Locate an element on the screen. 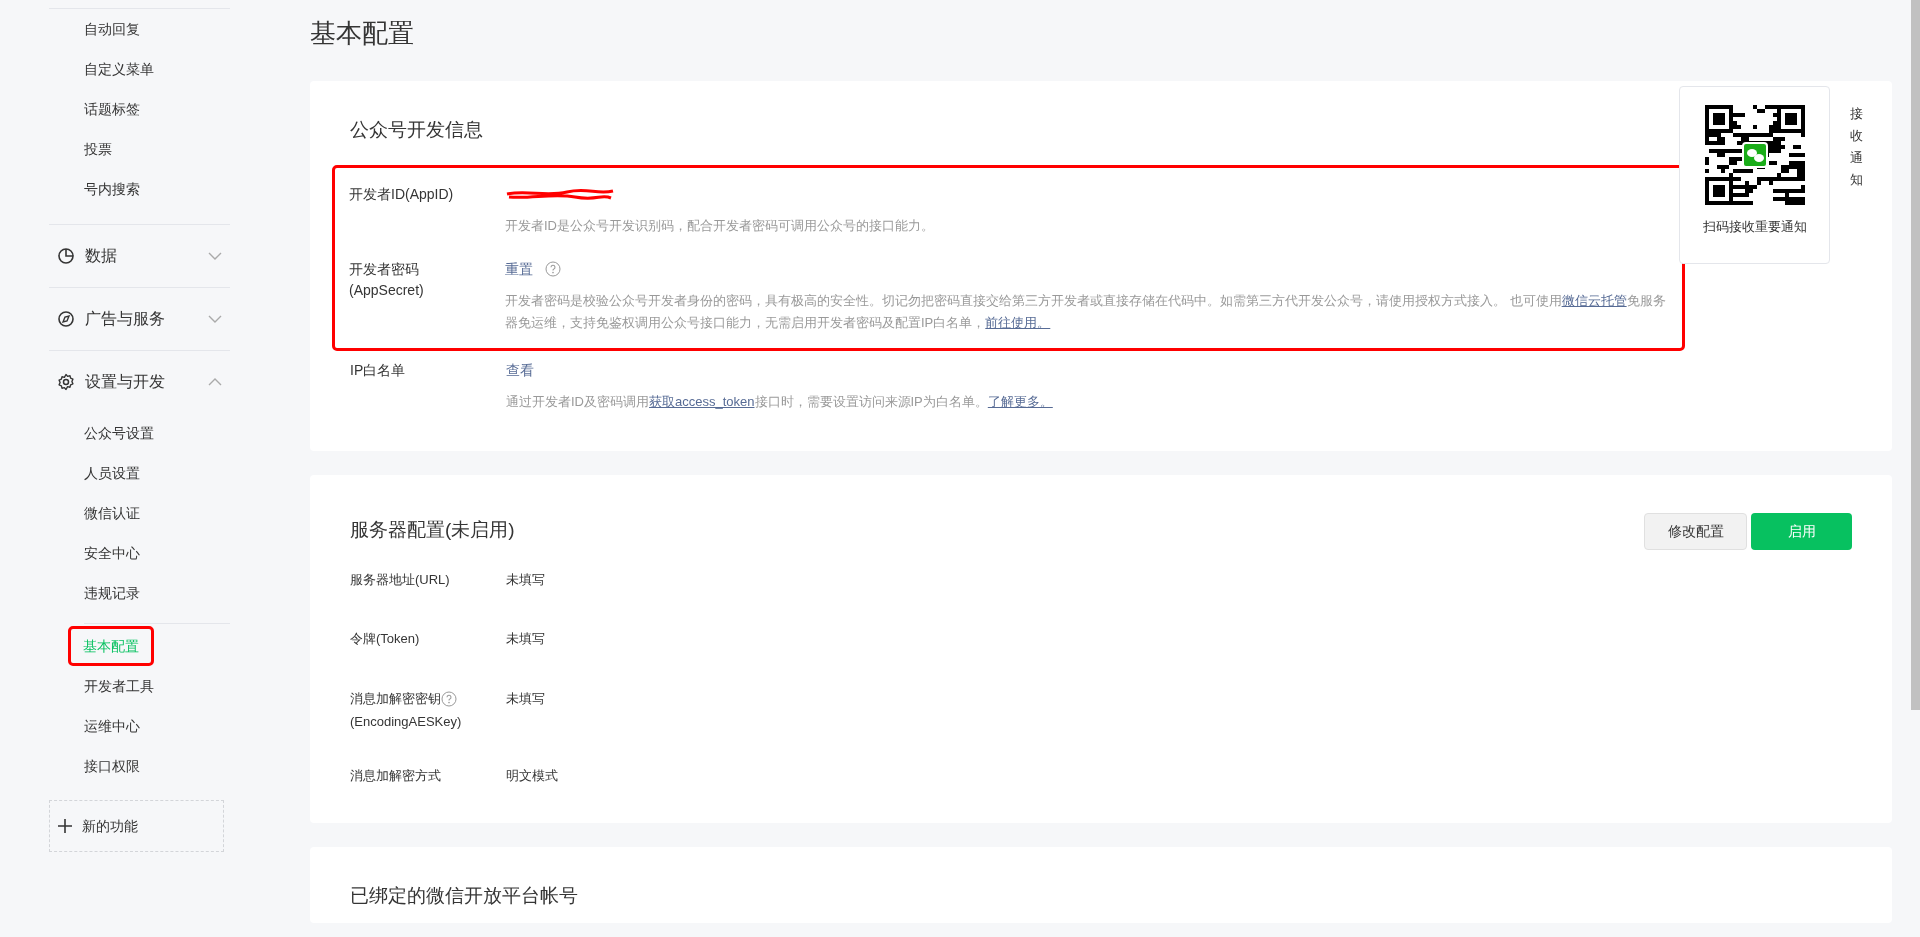 This screenshot has width=1920, height=937. edit-button: 修改配置 is located at coordinates (1695, 531).